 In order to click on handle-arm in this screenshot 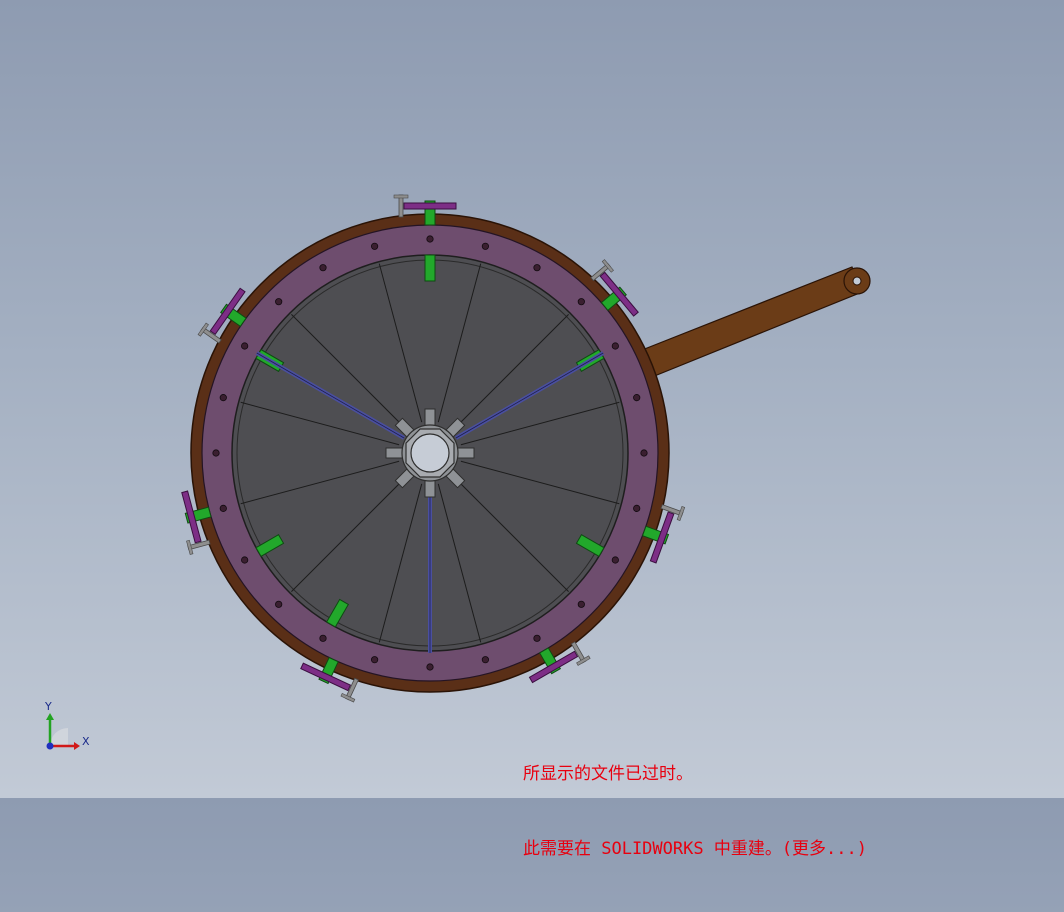, I will do `click(756, 322)`.